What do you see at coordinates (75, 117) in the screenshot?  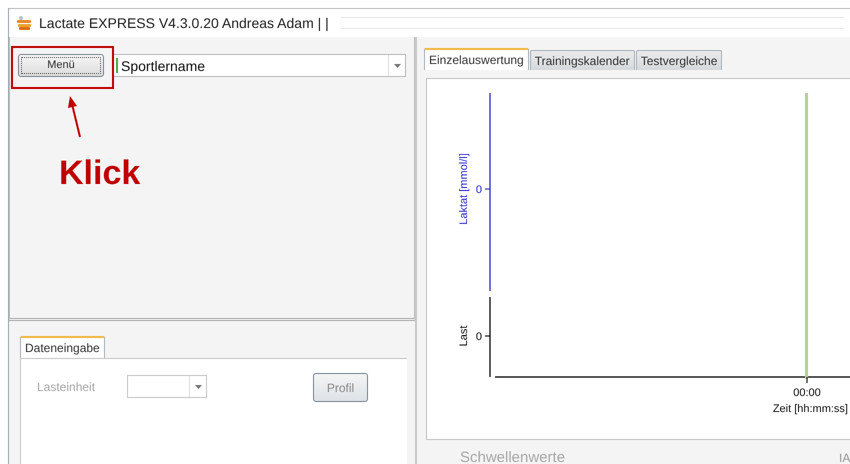 I see `pointer-arrow` at bounding box center [75, 117].